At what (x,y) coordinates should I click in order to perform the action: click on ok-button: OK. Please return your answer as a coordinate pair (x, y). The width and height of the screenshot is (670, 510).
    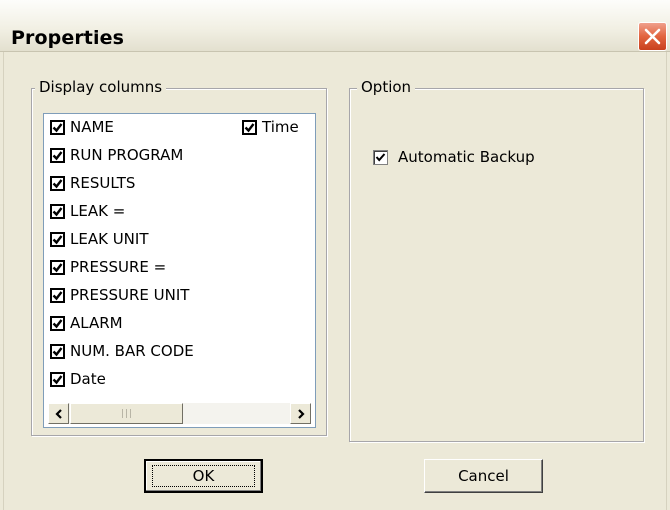
    Looking at the image, I should click on (203, 476).